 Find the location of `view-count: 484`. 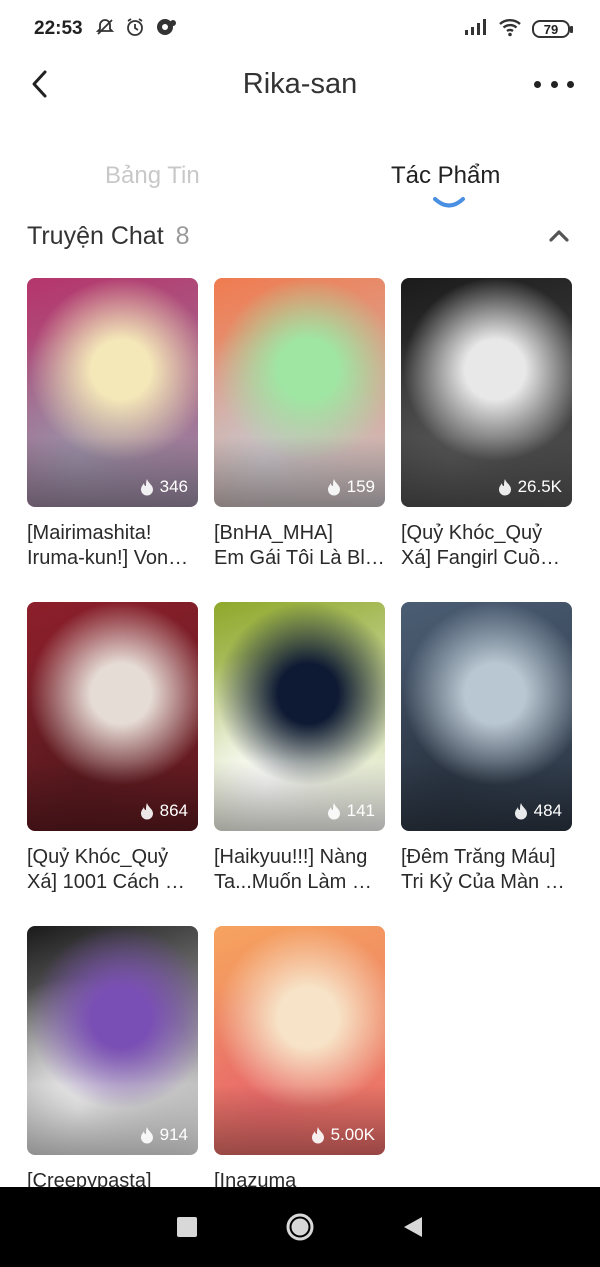

view-count: 484 is located at coordinates (537, 811).